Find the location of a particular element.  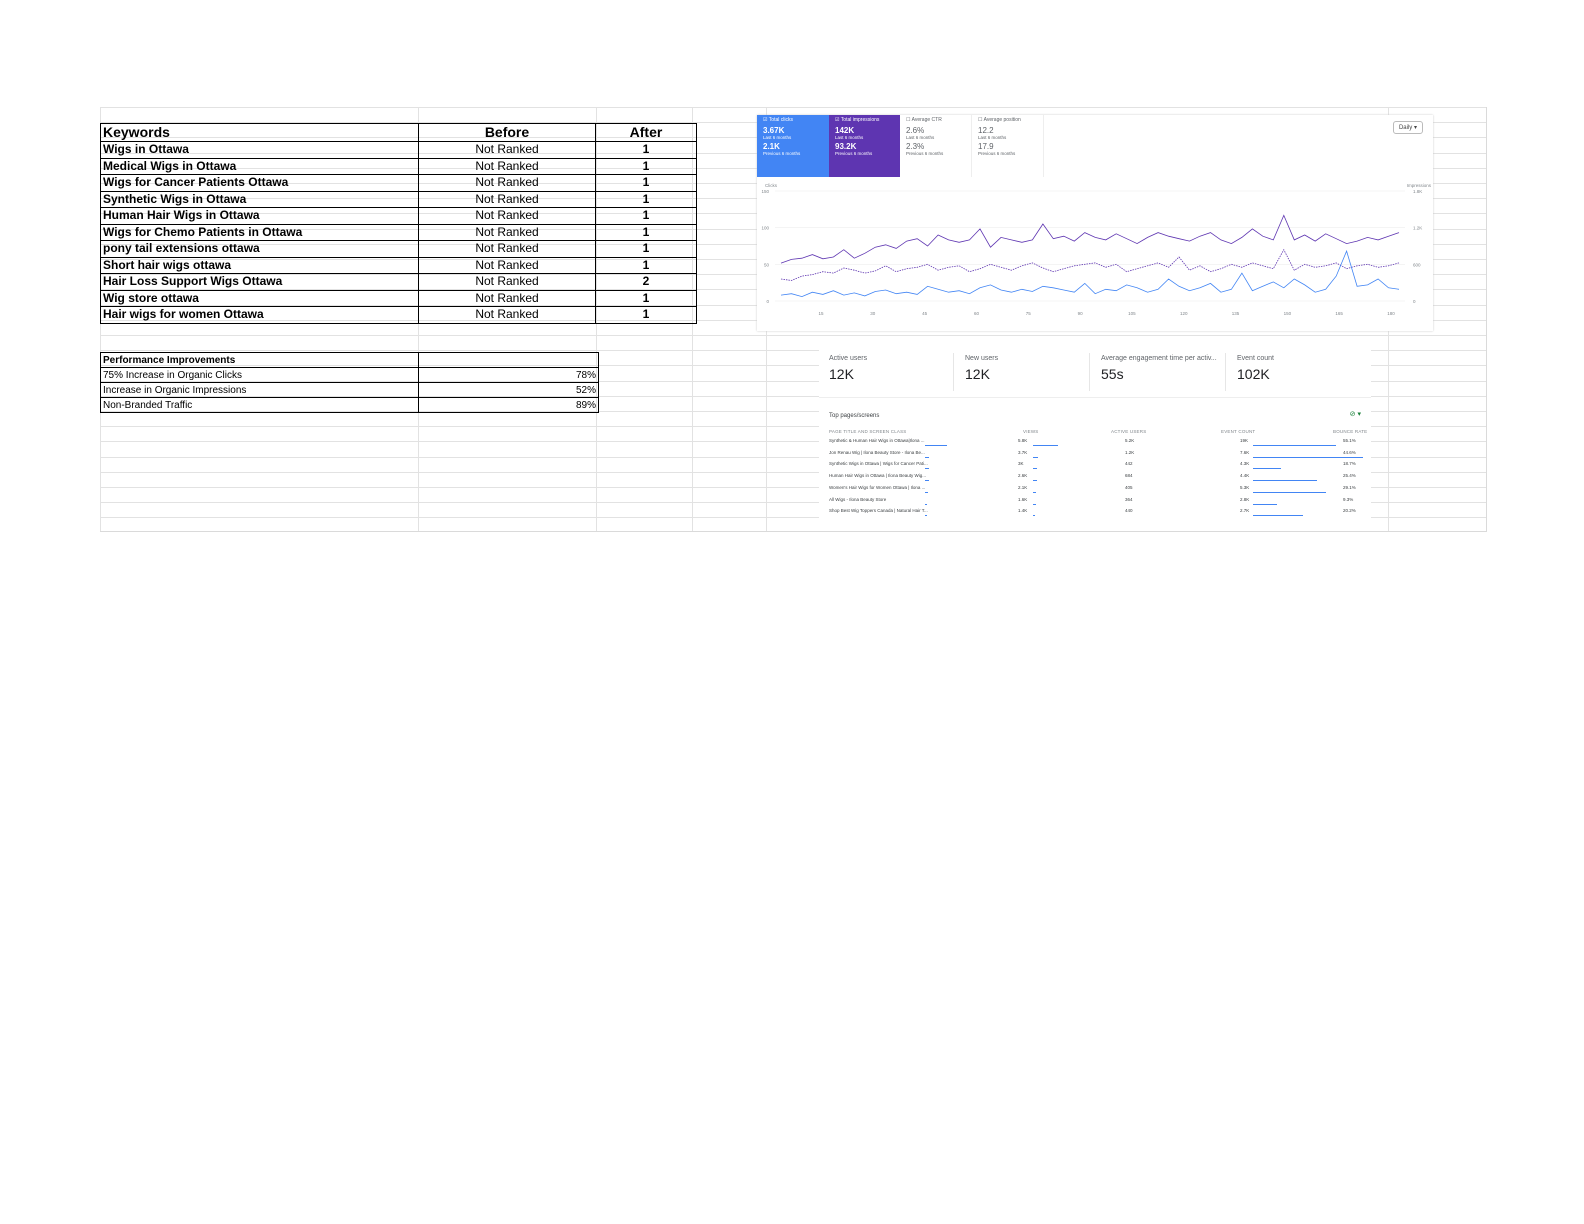

checkbox-empty-icon: ☐ is located at coordinates (908, 120).